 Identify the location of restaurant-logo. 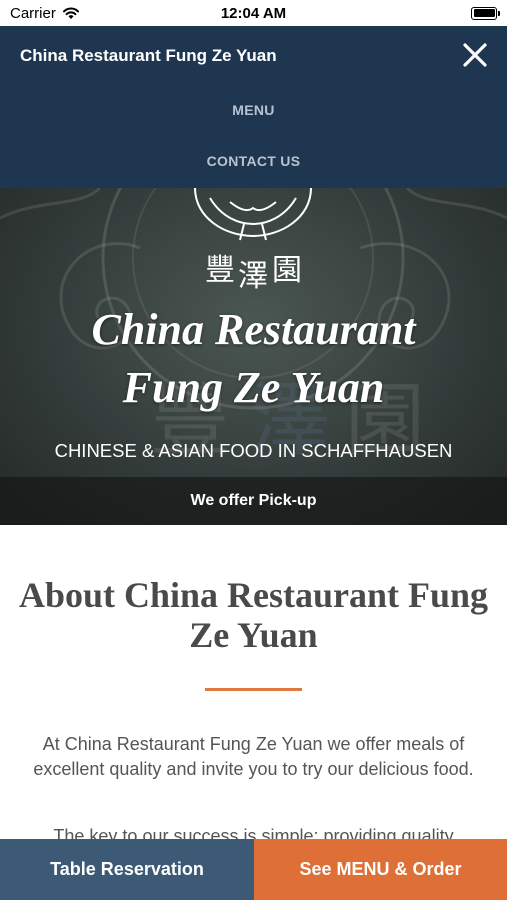
(253, 214).